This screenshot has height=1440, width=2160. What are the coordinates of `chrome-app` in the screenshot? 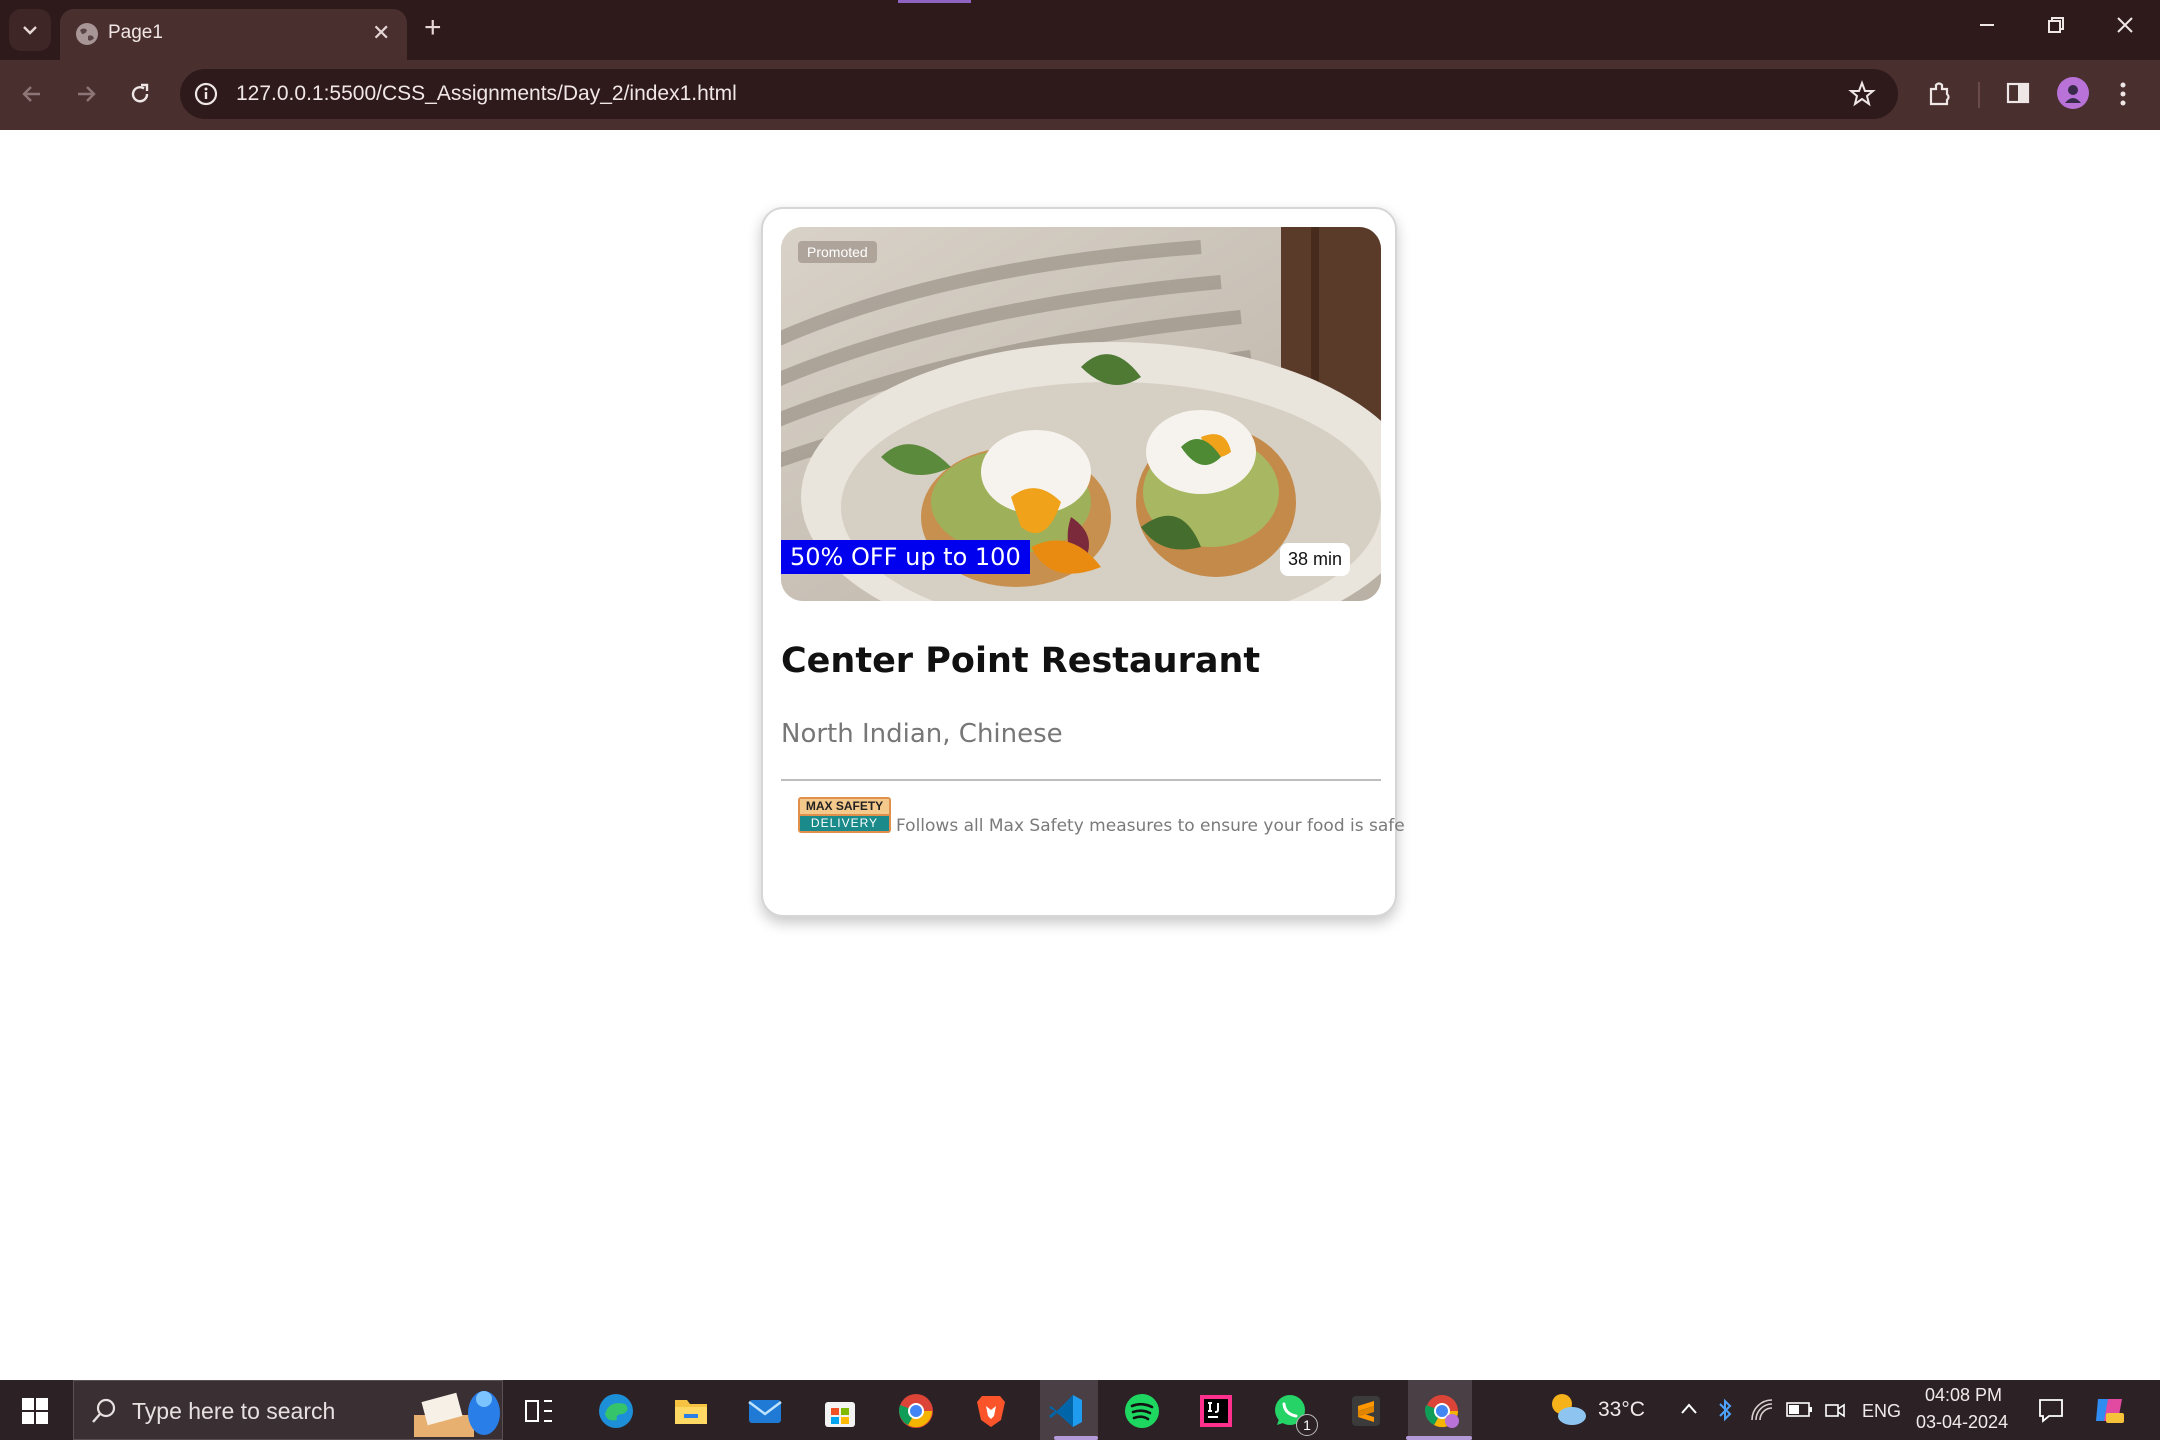 It's located at (916, 1411).